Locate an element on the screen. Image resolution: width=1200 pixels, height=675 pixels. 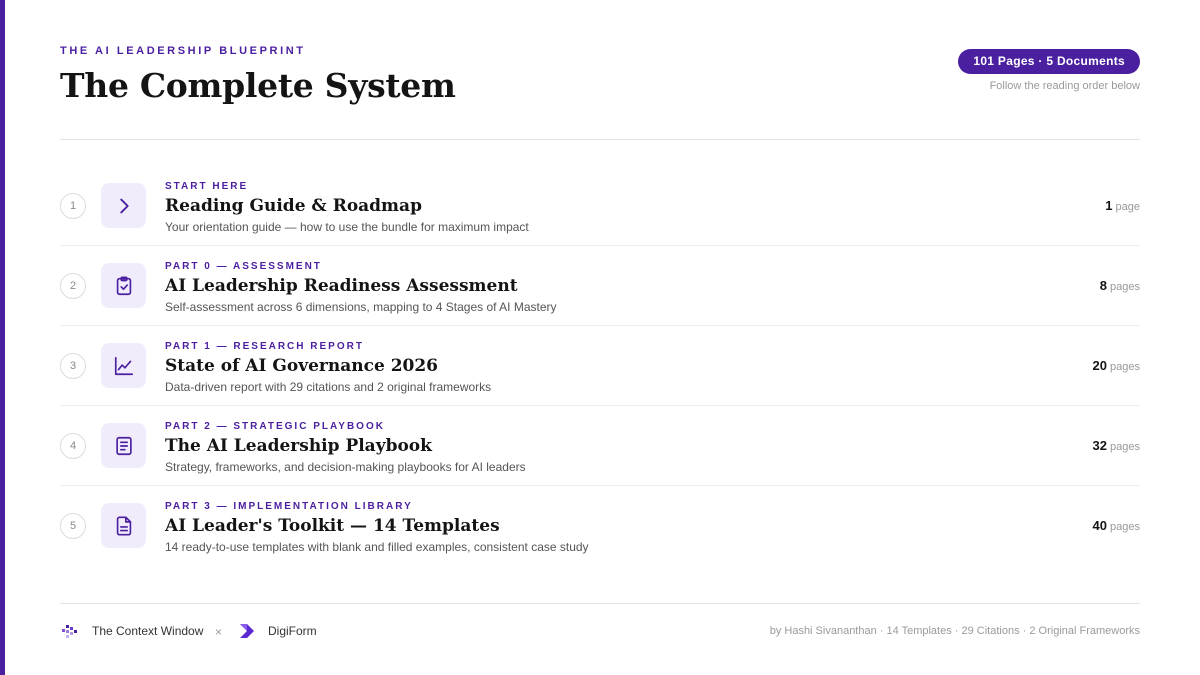
page-count-number: 32 is located at coordinates (1100, 445).